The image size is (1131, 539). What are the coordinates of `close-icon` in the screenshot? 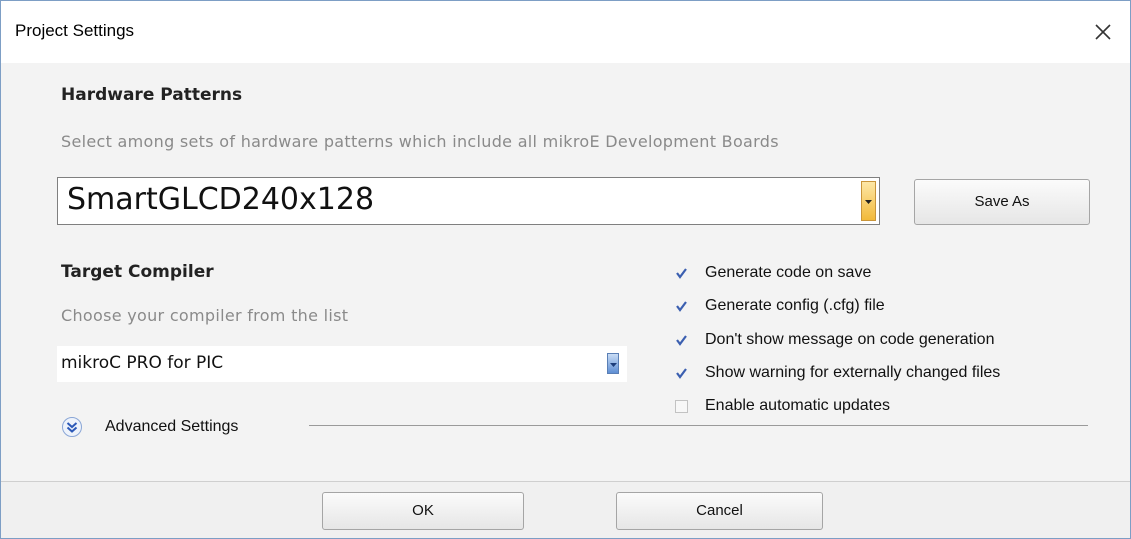 It's located at (1103, 32).